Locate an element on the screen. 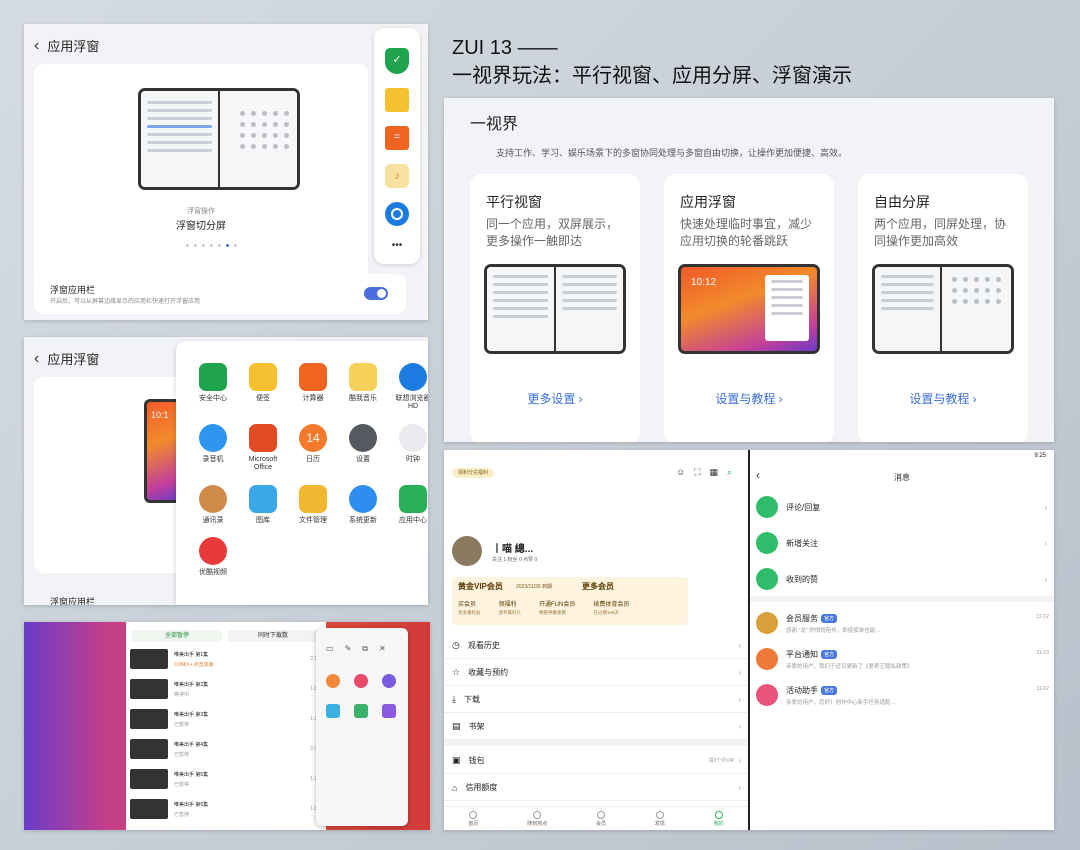  app-appstore: 应用中心 is located at coordinates (410, 504).